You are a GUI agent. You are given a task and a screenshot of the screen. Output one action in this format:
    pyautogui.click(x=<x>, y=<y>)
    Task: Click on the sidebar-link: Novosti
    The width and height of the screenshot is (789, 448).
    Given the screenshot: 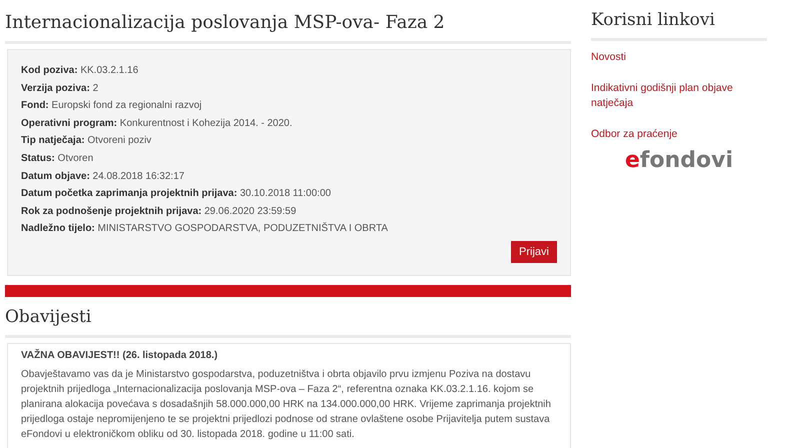 What is the action you would take?
    pyautogui.click(x=679, y=57)
    